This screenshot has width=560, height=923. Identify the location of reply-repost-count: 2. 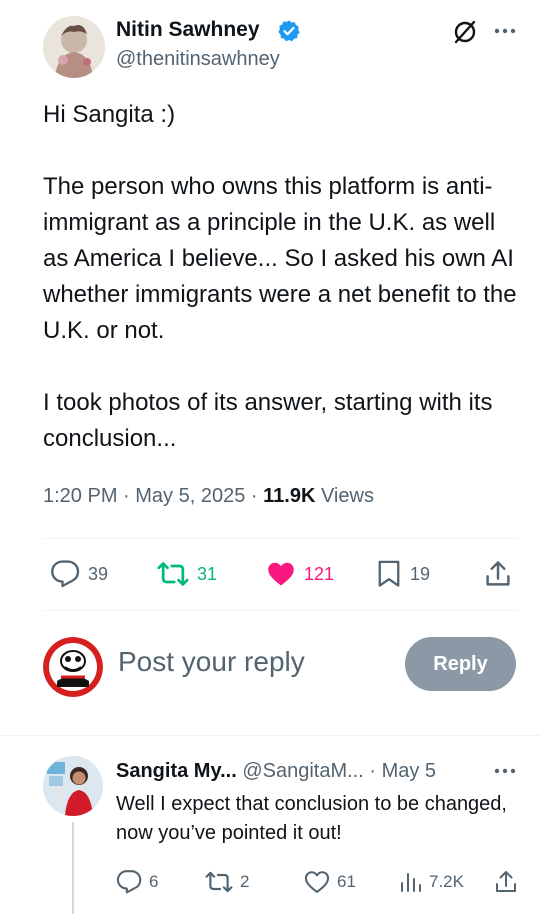
(245, 881).